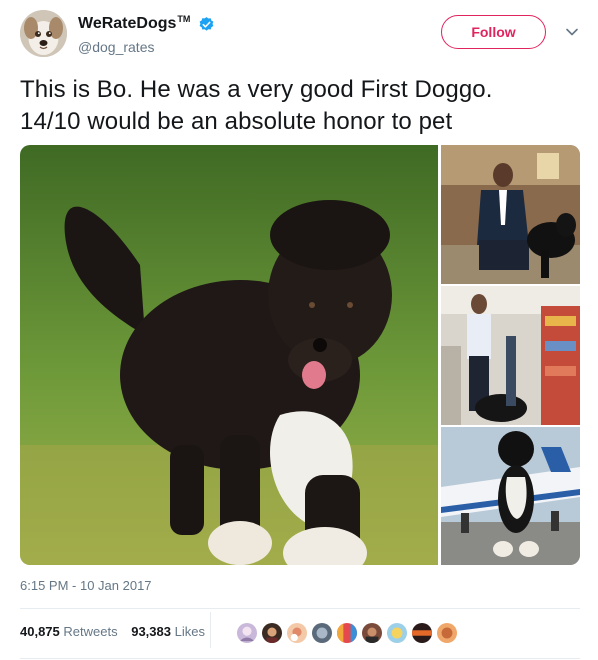  I want to click on author-handle: @dog_rates, so click(146, 47).